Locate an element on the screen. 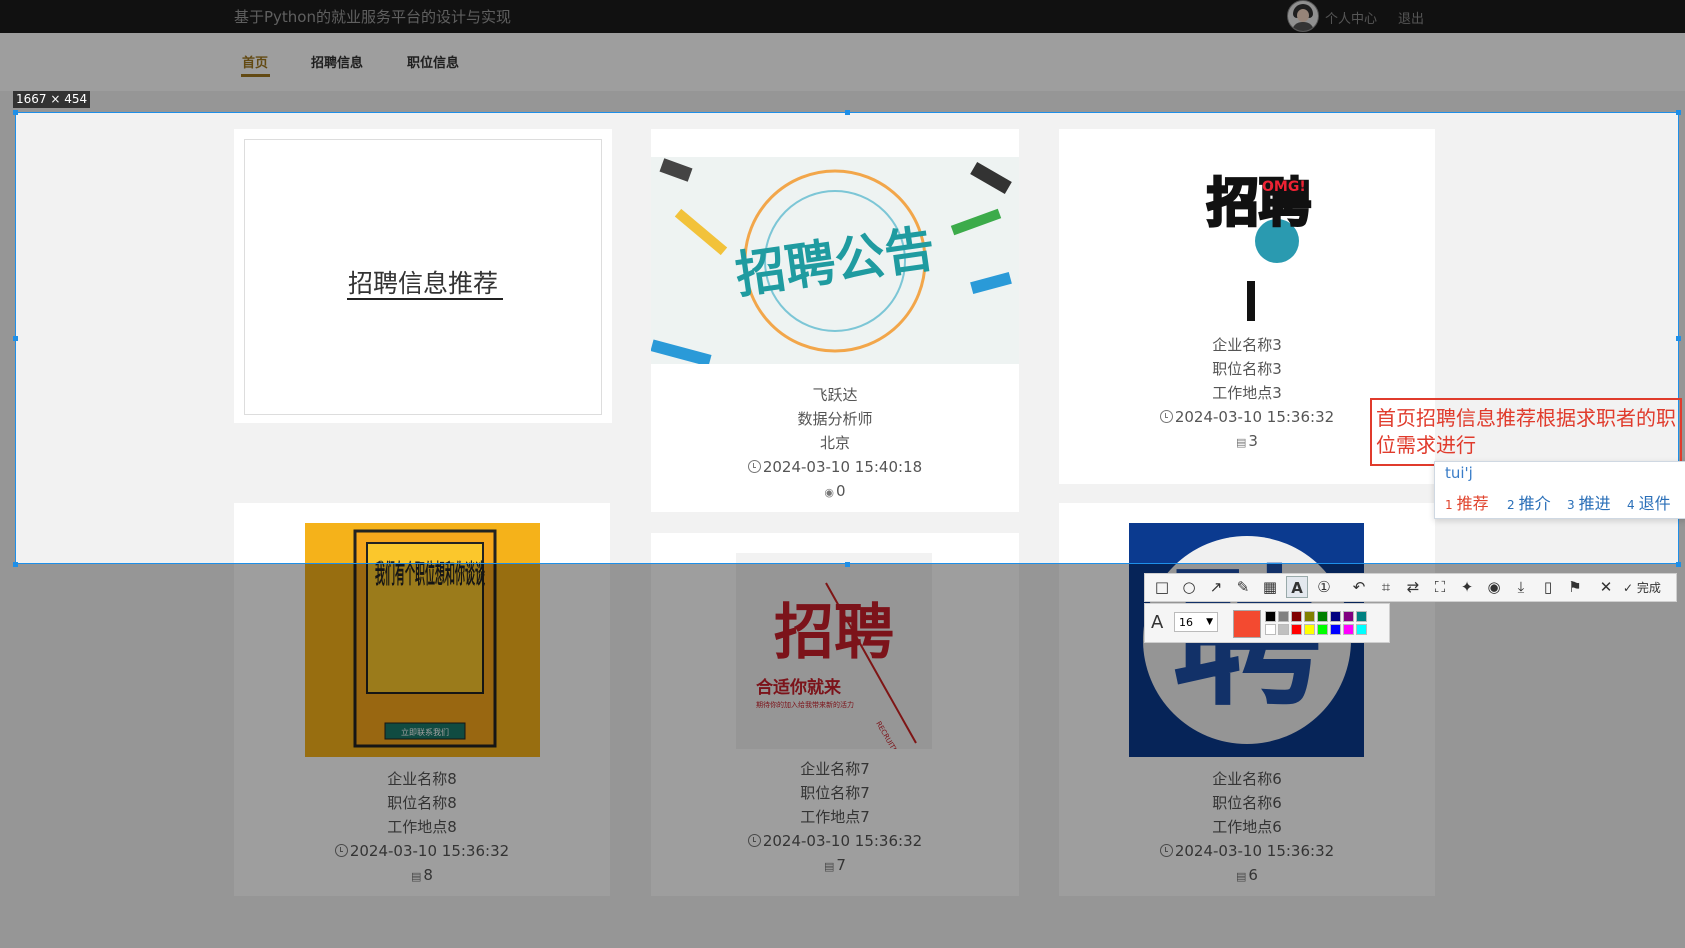 The image size is (1685, 948). translate-icon: ⇄ is located at coordinates (1413, 587).